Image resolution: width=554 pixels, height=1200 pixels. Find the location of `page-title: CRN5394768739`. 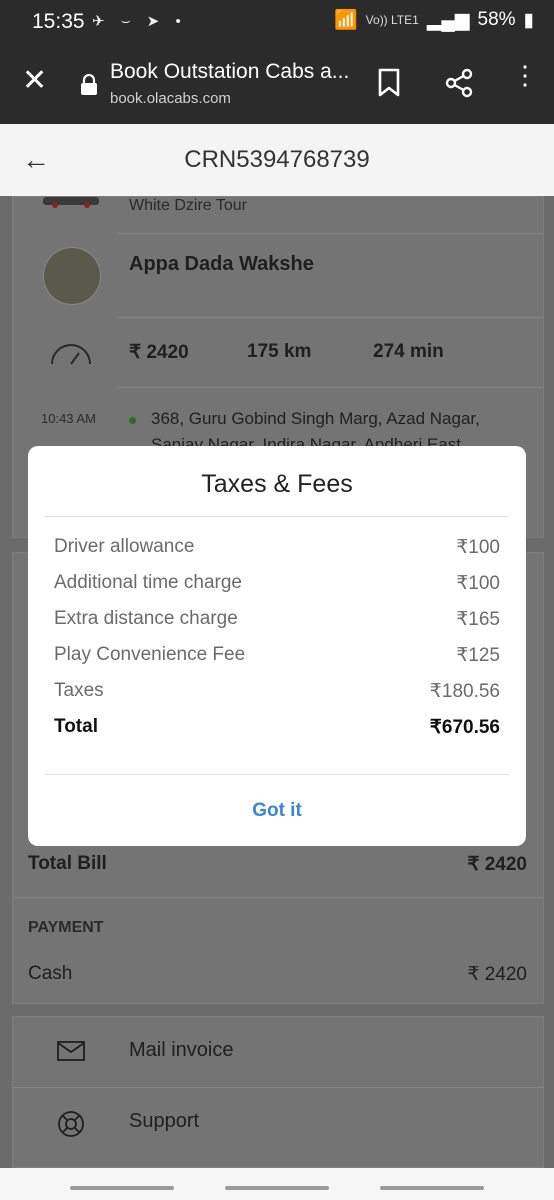

page-title: CRN5394768739 is located at coordinates (277, 159).